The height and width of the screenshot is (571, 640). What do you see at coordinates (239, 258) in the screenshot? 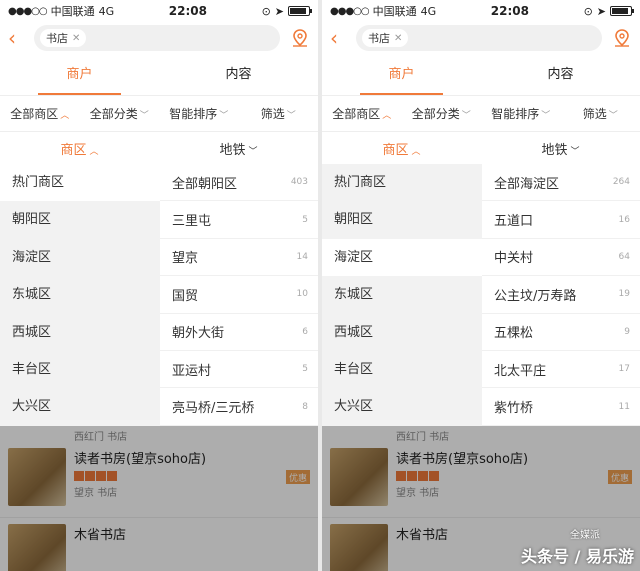
I see `subarea-item: 望京 14` at bounding box center [239, 258].